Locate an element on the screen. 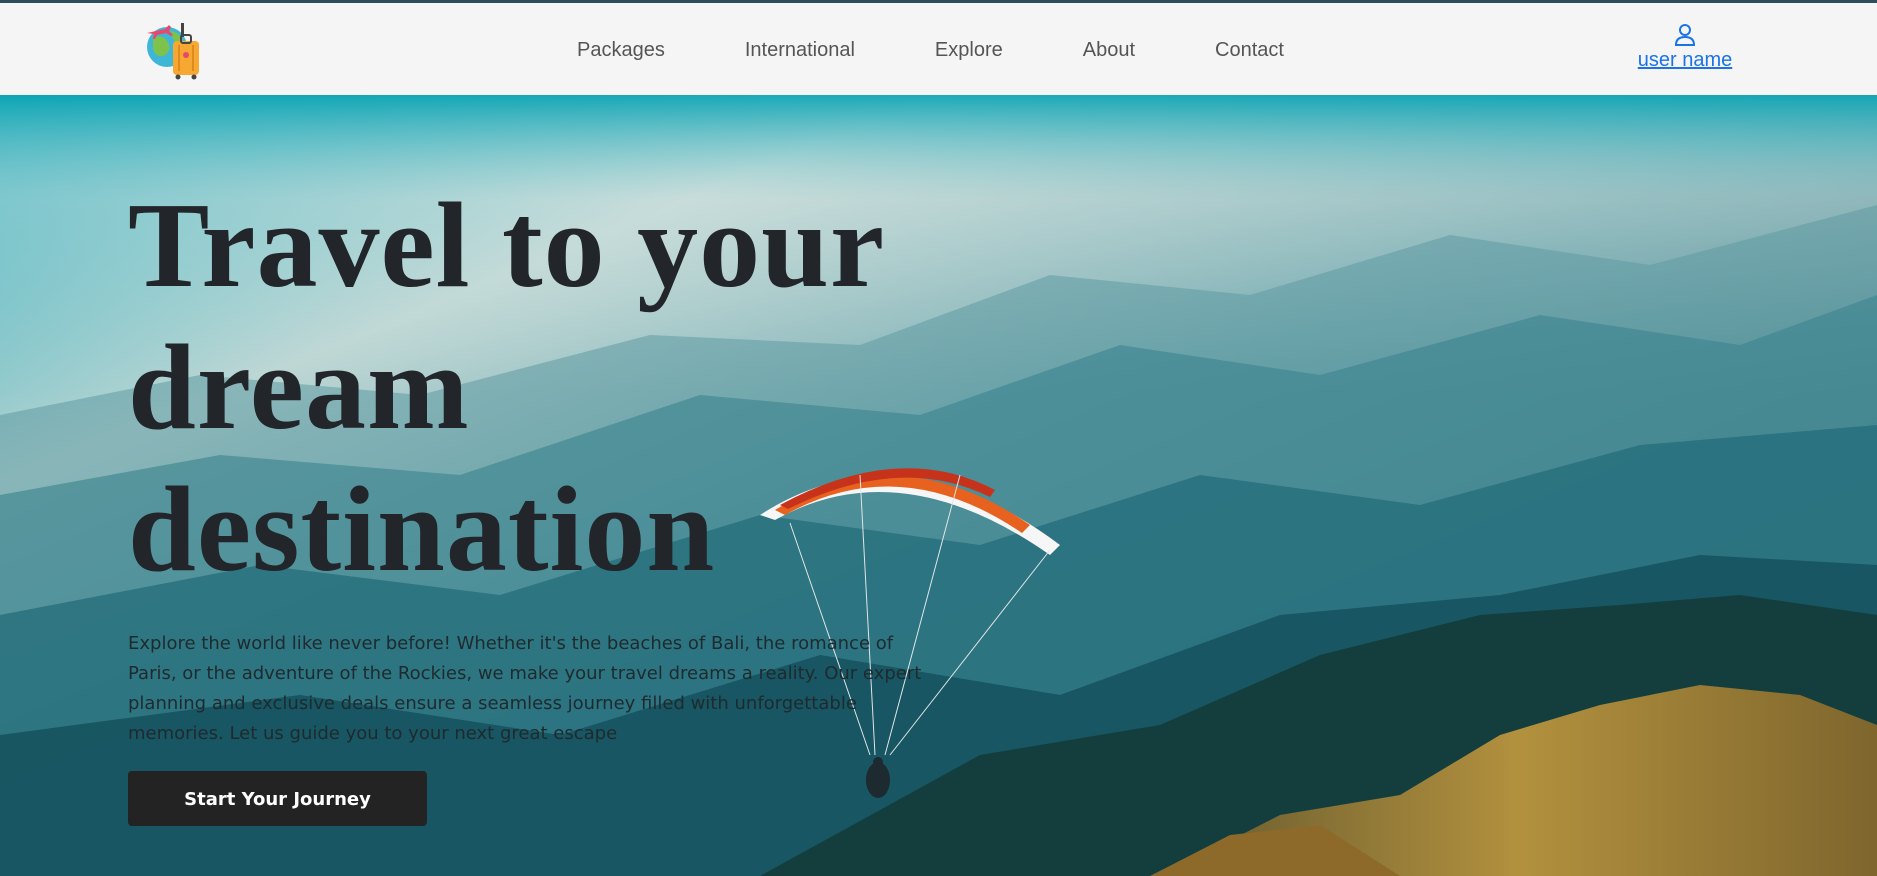  user-icon is located at coordinates (1685, 35).